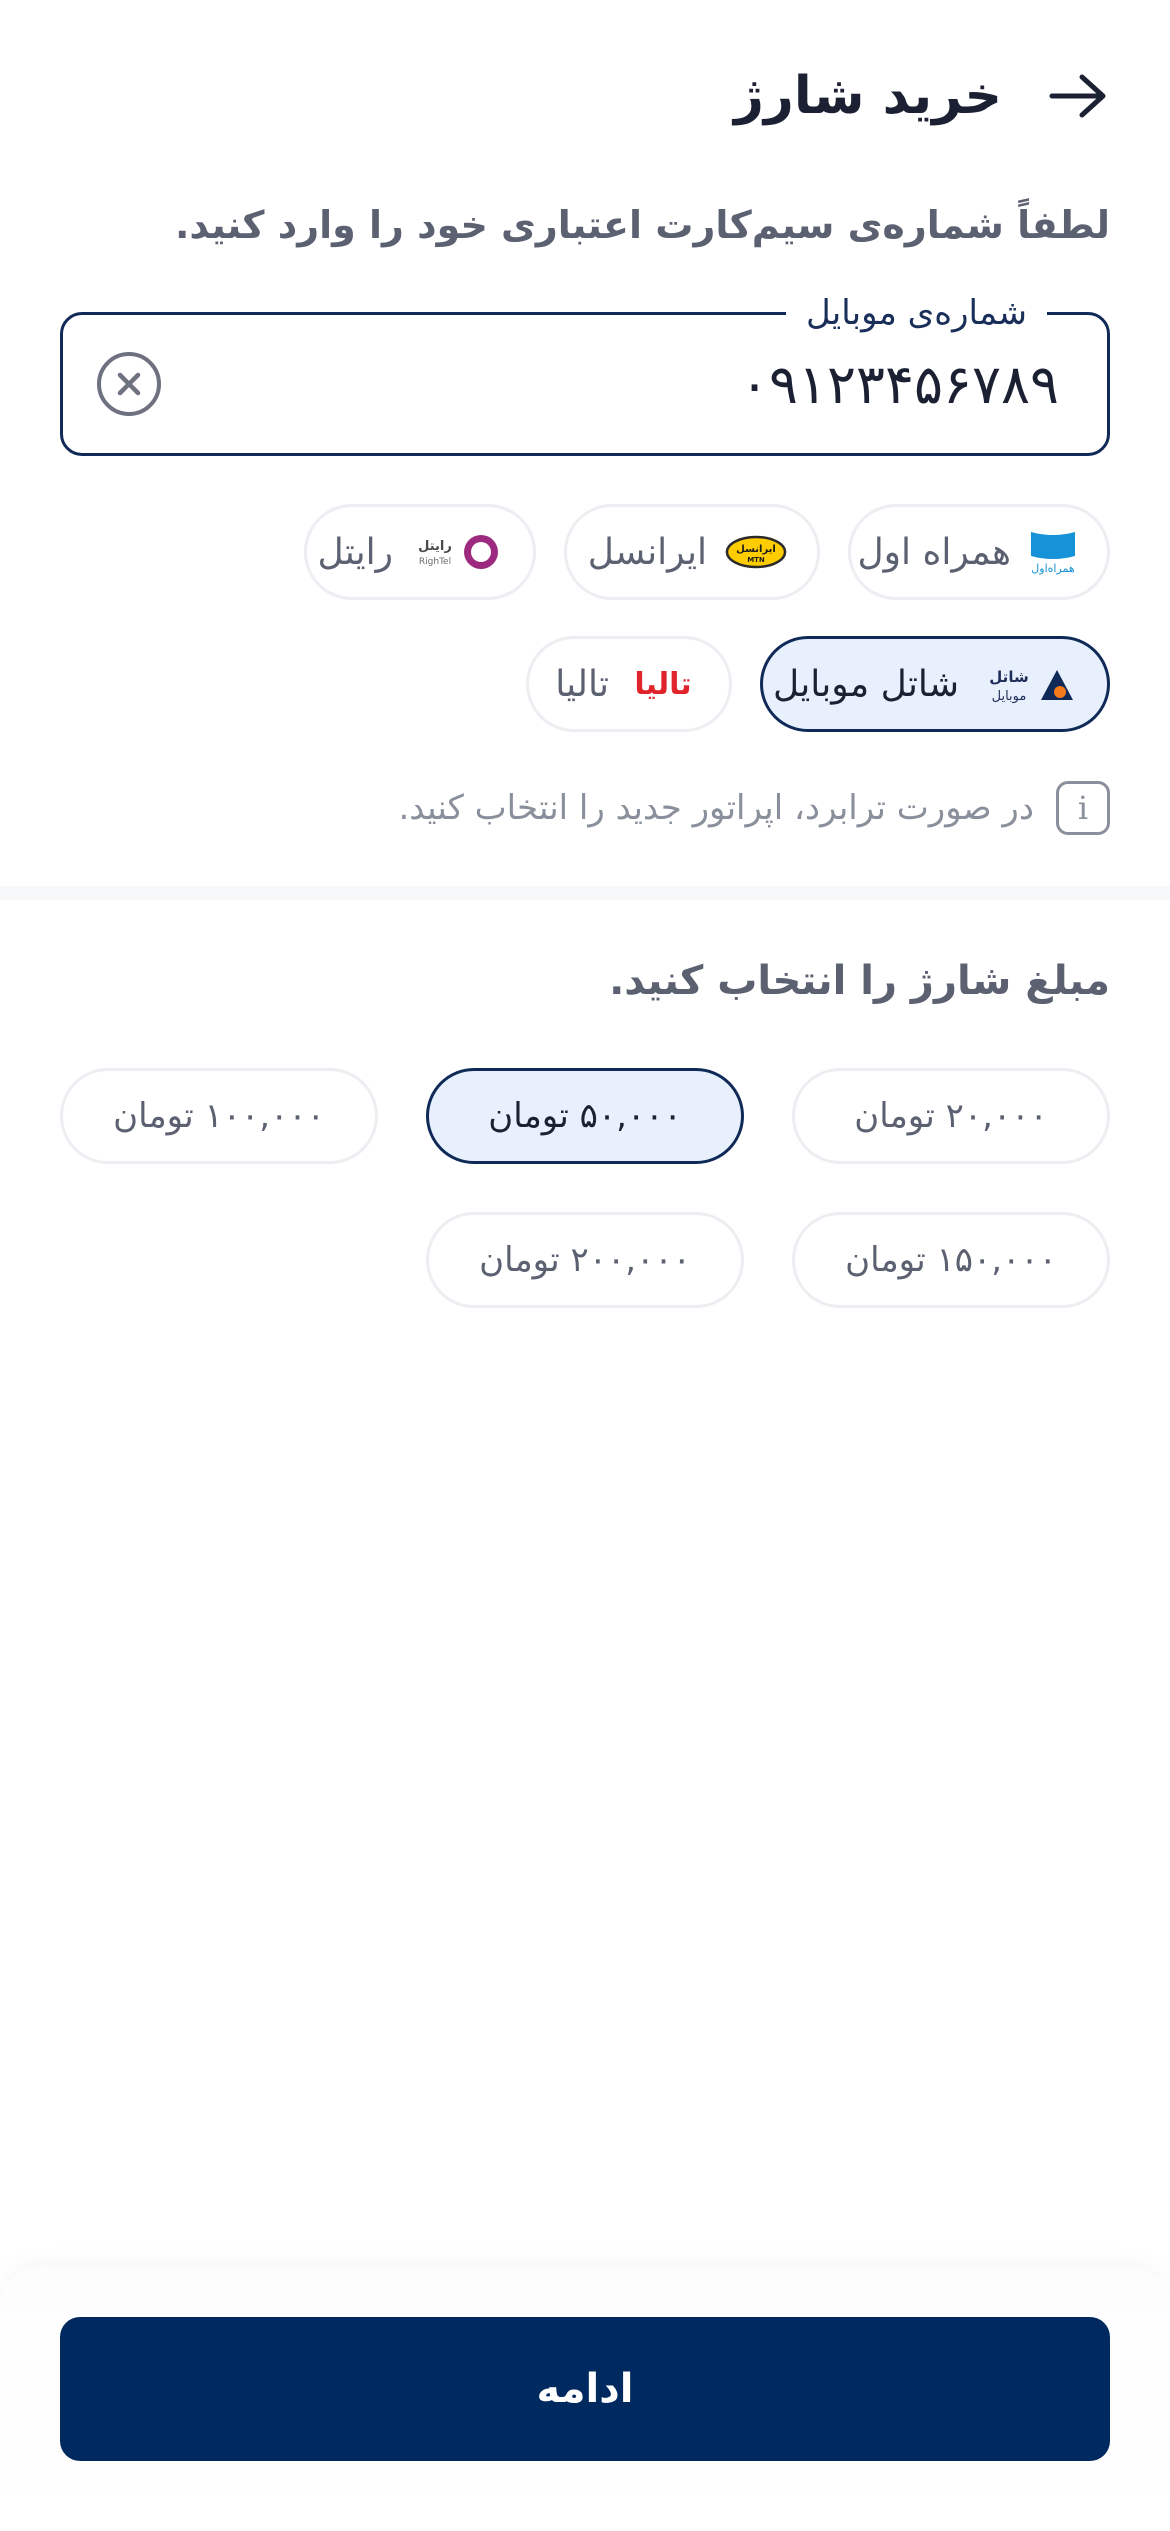 The image size is (1170, 2531). I want to click on operator-rightel: رایتل RighTel رایتل, so click(420, 552).